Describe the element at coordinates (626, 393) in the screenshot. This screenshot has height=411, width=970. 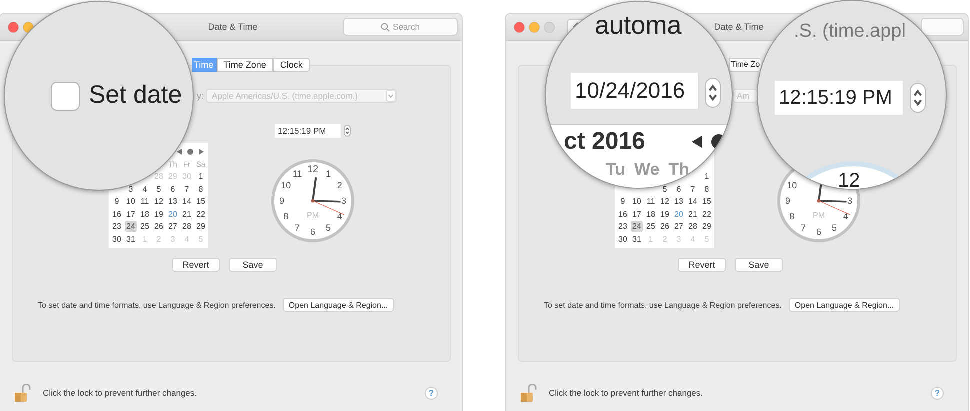
I see `lock-hint: Click the lock to prevent further changes.` at that location.